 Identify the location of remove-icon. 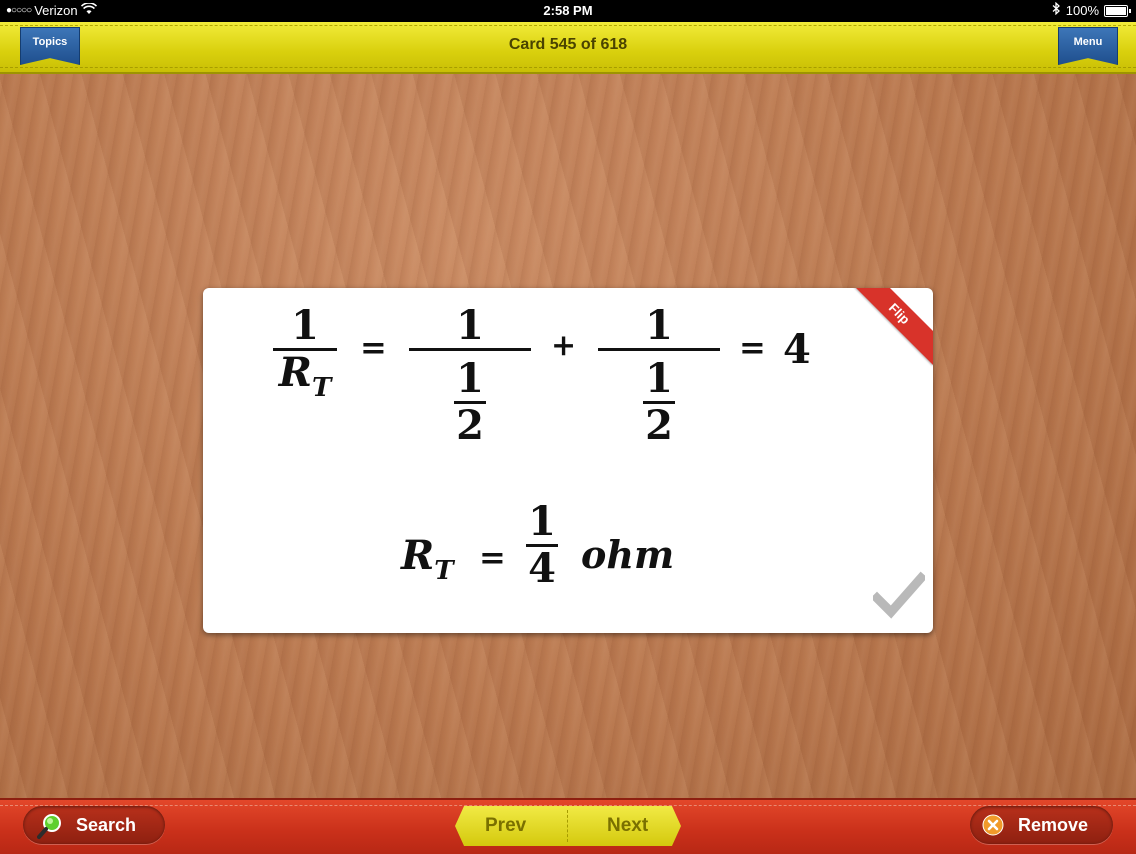
(993, 827).